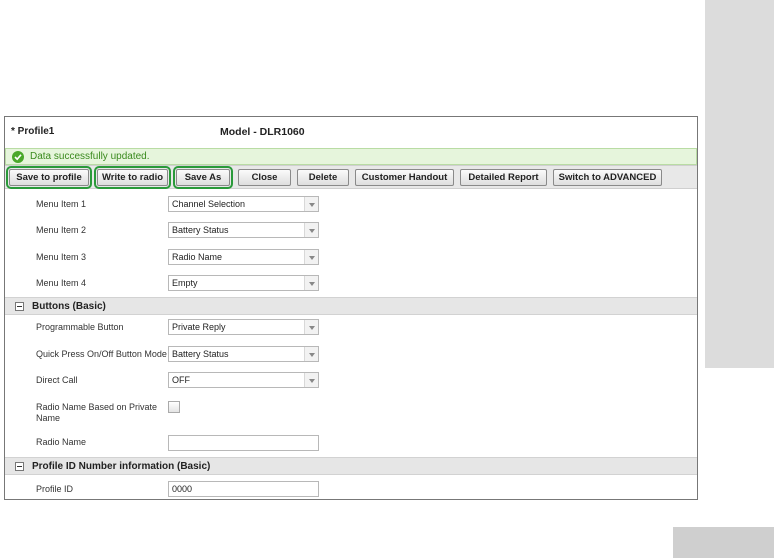 This screenshot has width=774, height=558. I want to click on direct-call-label: Direct Call, so click(57, 380).